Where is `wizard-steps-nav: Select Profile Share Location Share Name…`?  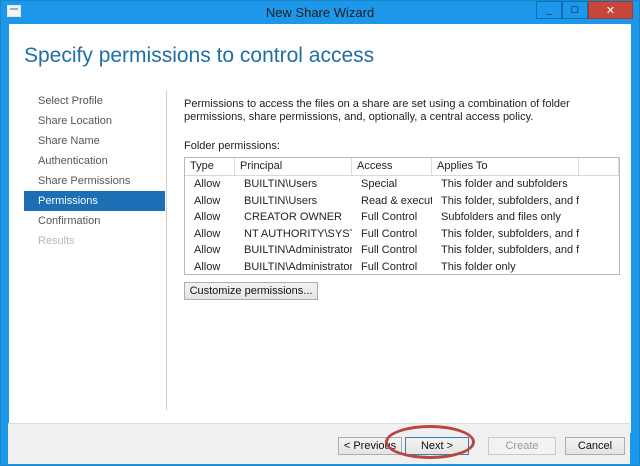
wizard-steps-nav: Select Profile Share Location Share Name… is located at coordinates (94, 171).